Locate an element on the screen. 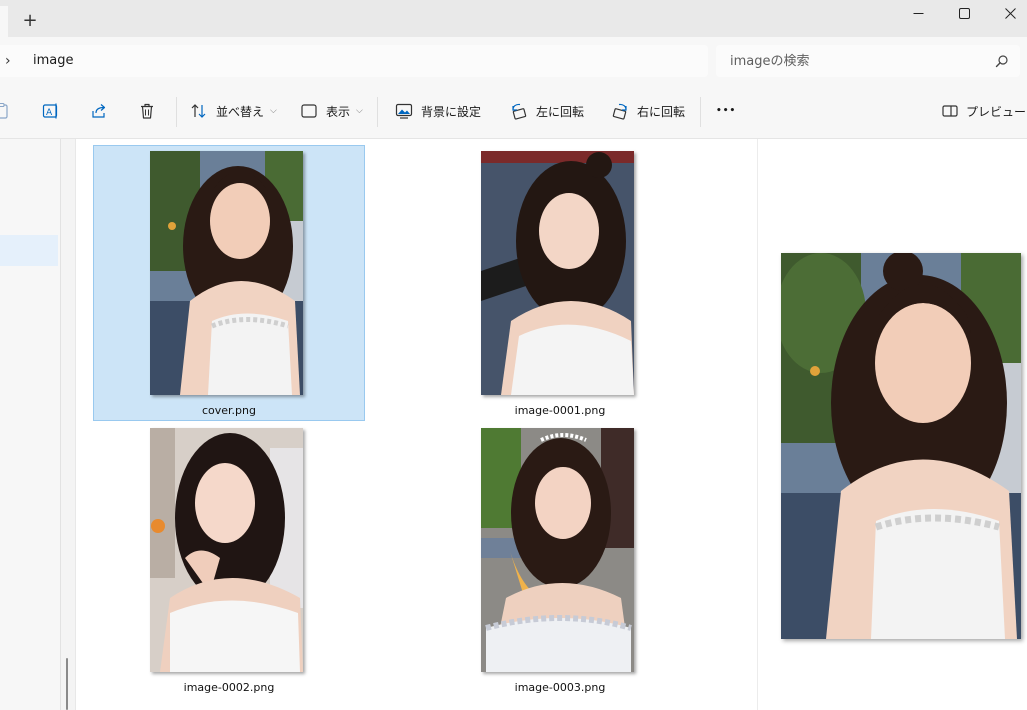 Image resolution: width=1027 pixels, height=710 pixels. preview-label: プレビュー is located at coordinates (996, 111).